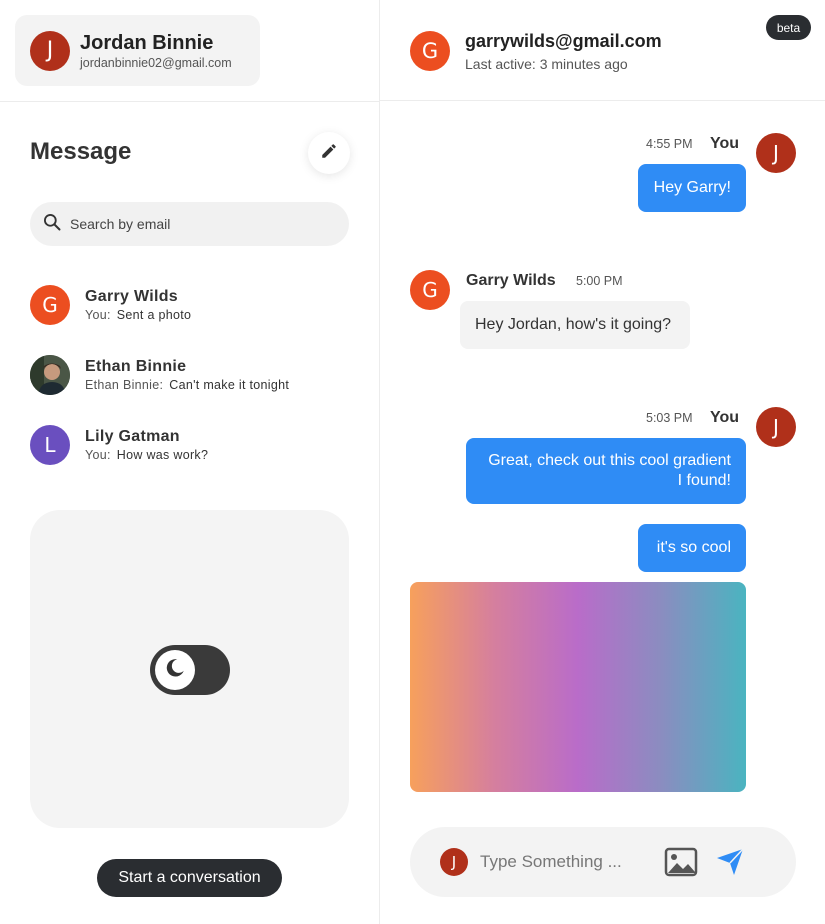 The height and width of the screenshot is (924, 825). I want to click on conversation-item: G Garry Wilds You: Sent a photo, so click(190, 305).